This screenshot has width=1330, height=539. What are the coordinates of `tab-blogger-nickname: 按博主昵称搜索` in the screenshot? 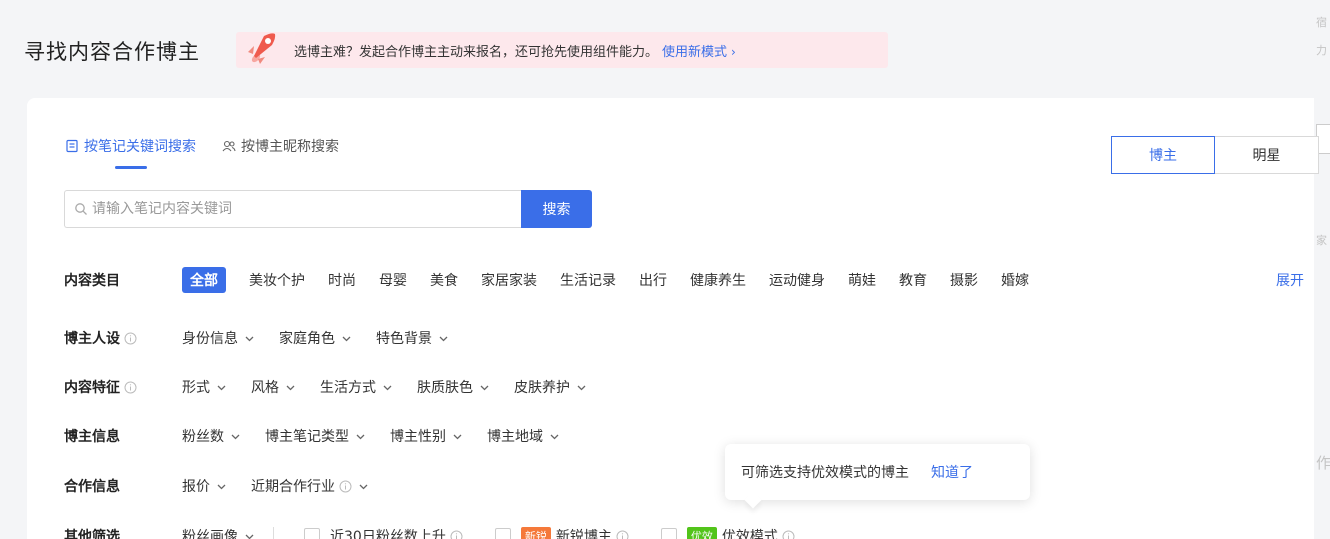 It's located at (280, 146).